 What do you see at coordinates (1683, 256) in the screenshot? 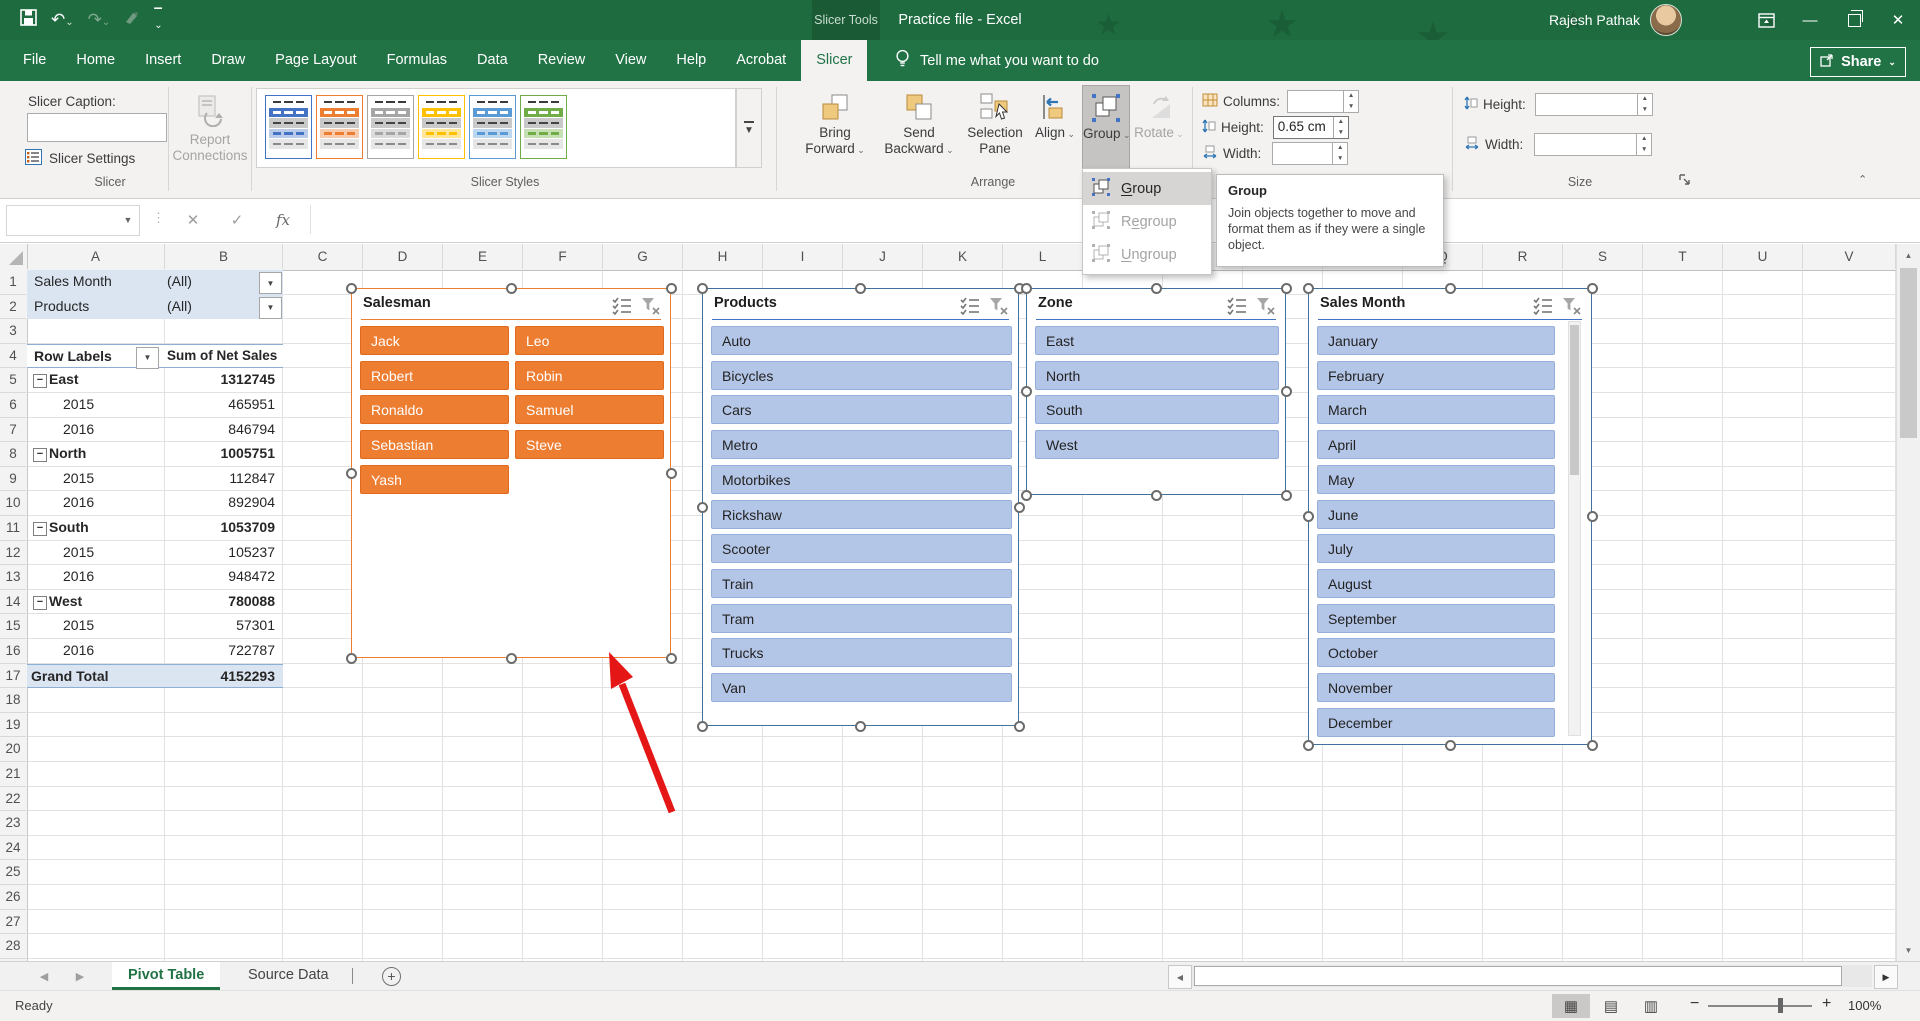
I see `column-header-T: T` at bounding box center [1683, 256].